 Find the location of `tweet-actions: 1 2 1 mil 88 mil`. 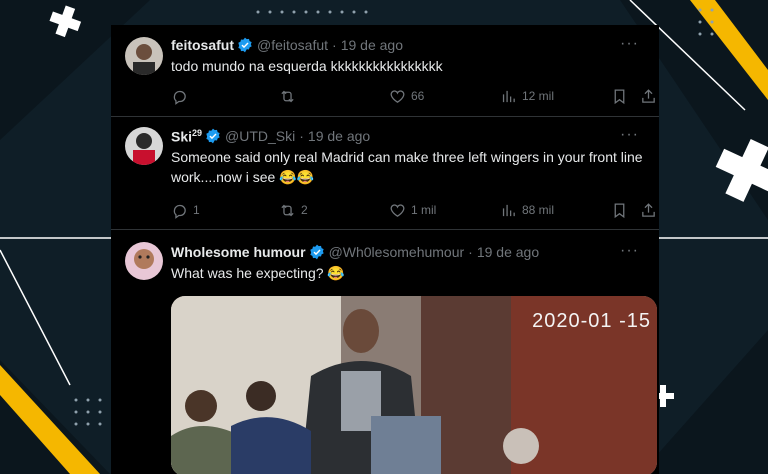

tweet-actions: 1 2 1 mil 88 mil is located at coordinates (413, 210).